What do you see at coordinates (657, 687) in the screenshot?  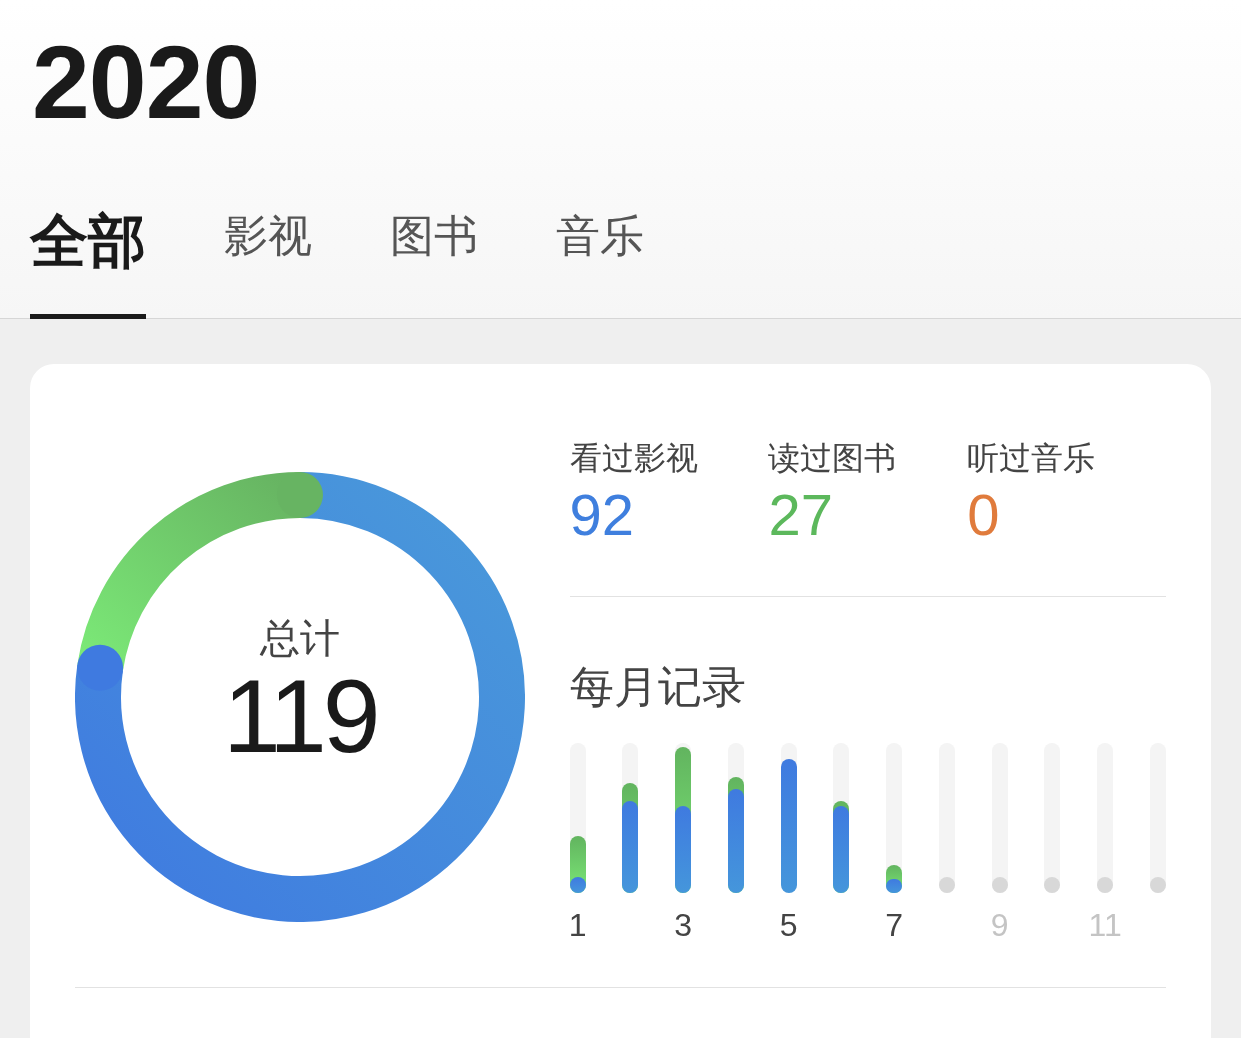 I see `monthly-title: 每月记录` at bounding box center [657, 687].